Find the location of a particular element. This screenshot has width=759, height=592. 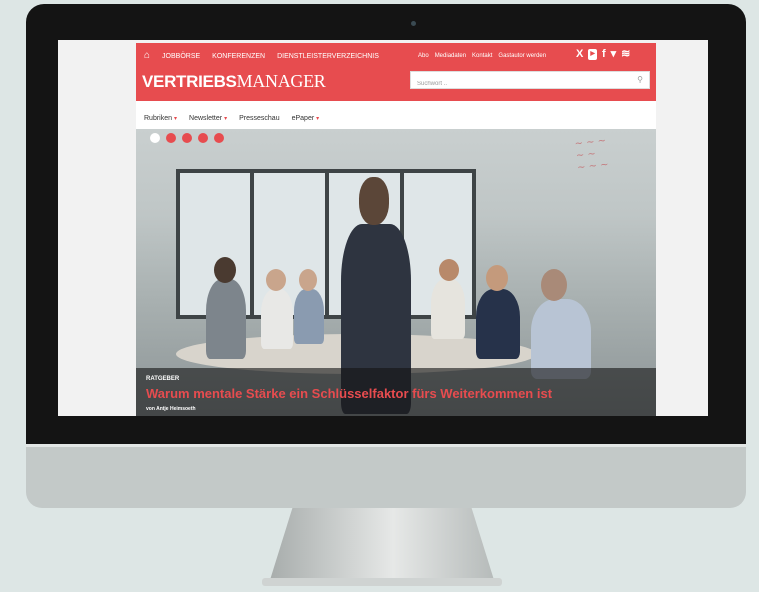

article-category: RATGEBER is located at coordinates (162, 379).